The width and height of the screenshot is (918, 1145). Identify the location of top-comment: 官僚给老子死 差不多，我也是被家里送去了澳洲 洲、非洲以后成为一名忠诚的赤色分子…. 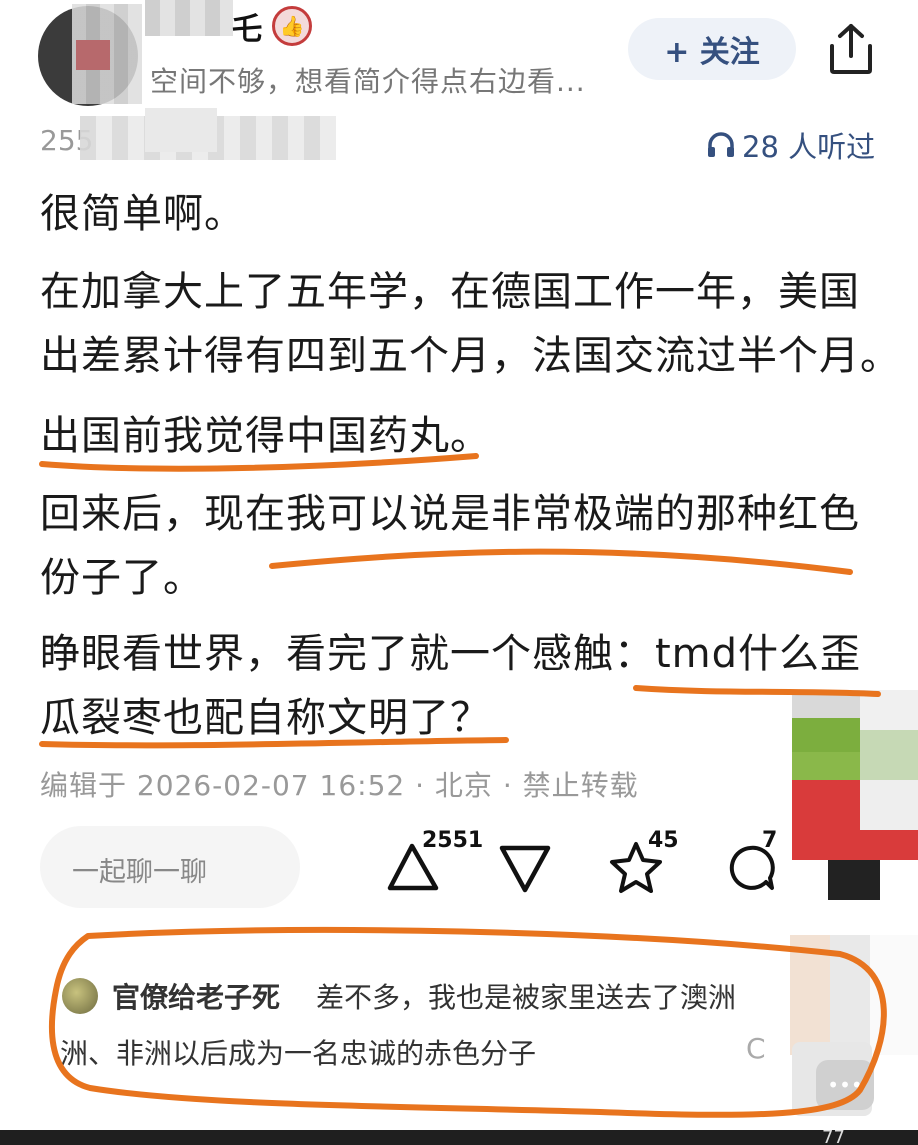
(479, 1015).